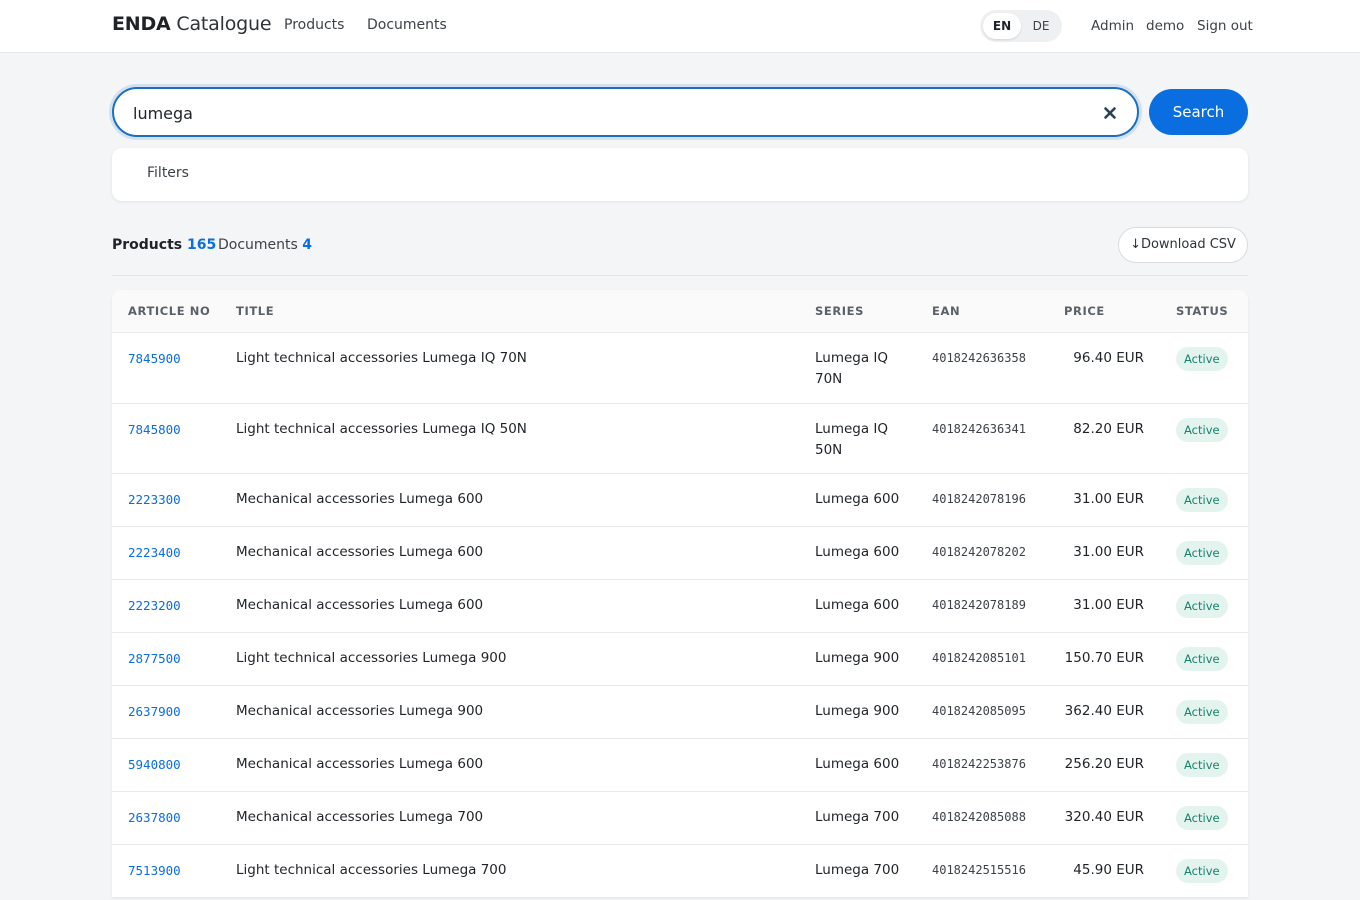 The image size is (1360, 900). What do you see at coordinates (258, 245) in the screenshot?
I see `tab-documents-label: Documents` at bounding box center [258, 245].